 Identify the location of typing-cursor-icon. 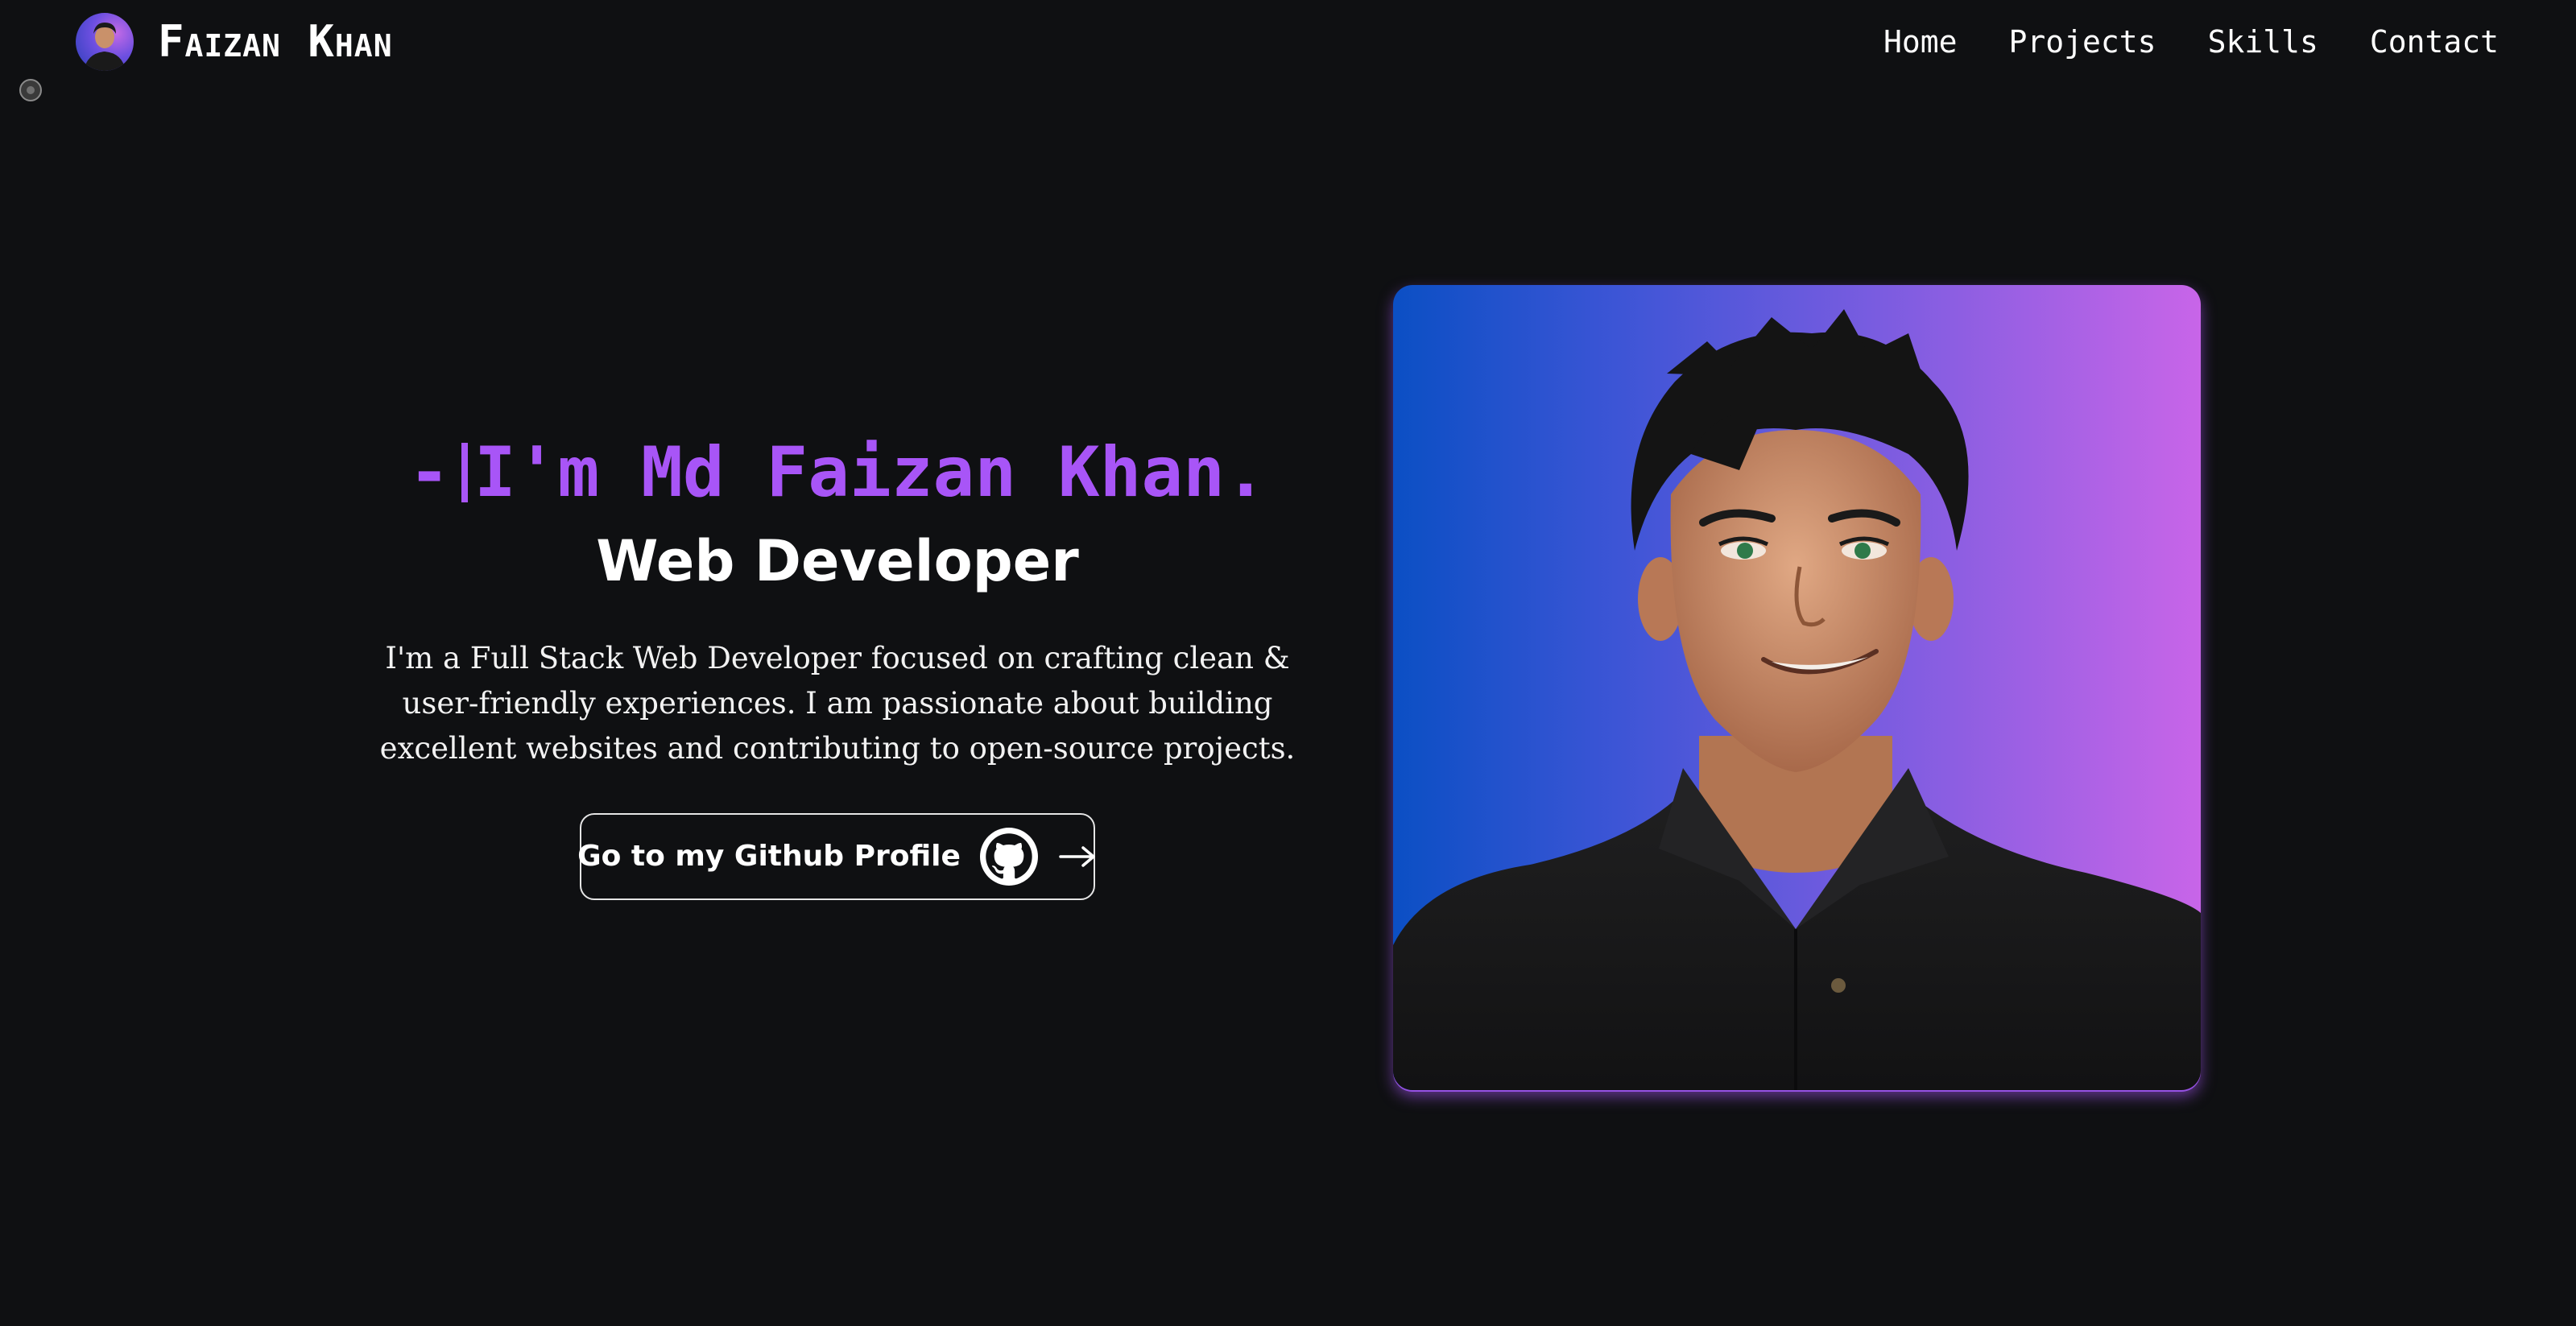
(465, 472).